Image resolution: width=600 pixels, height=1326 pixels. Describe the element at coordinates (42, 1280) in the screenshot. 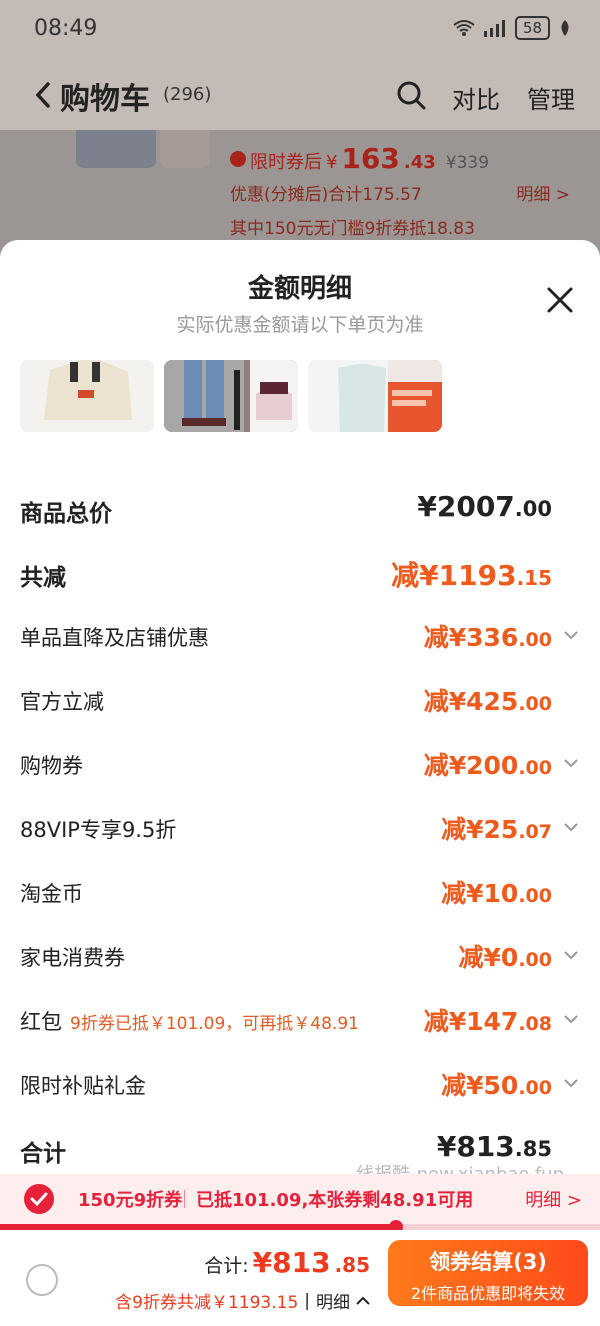

I see `select-all-checkbox` at that location.